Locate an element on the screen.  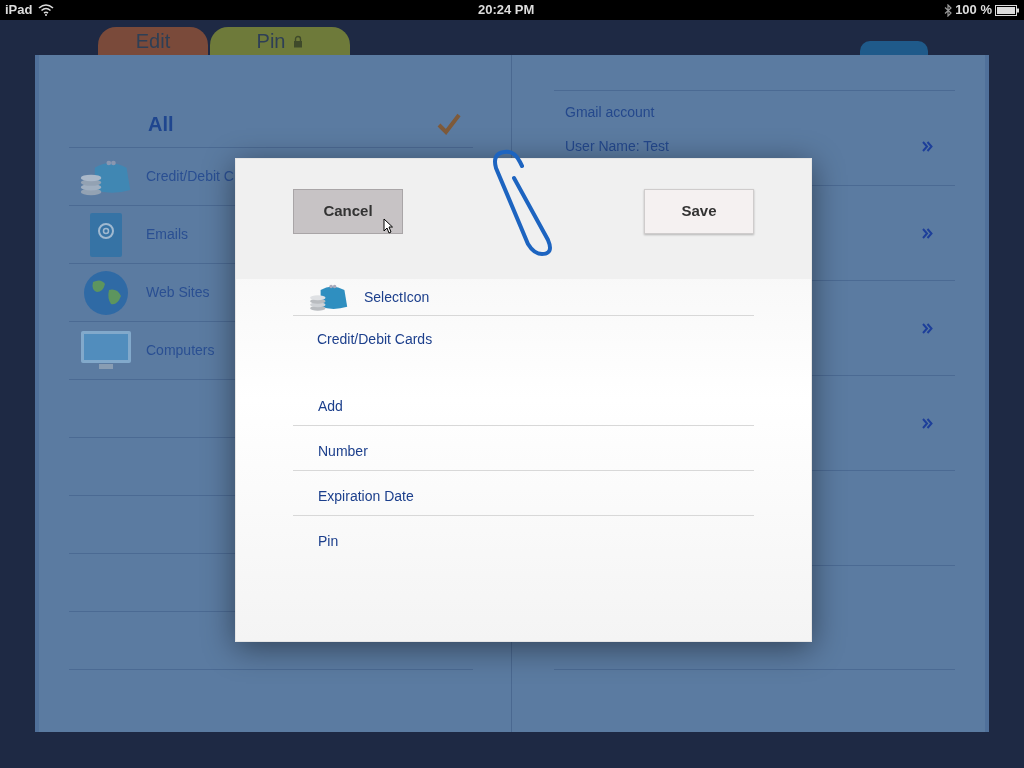
tab: Pin is located at coordinates (280, 41).